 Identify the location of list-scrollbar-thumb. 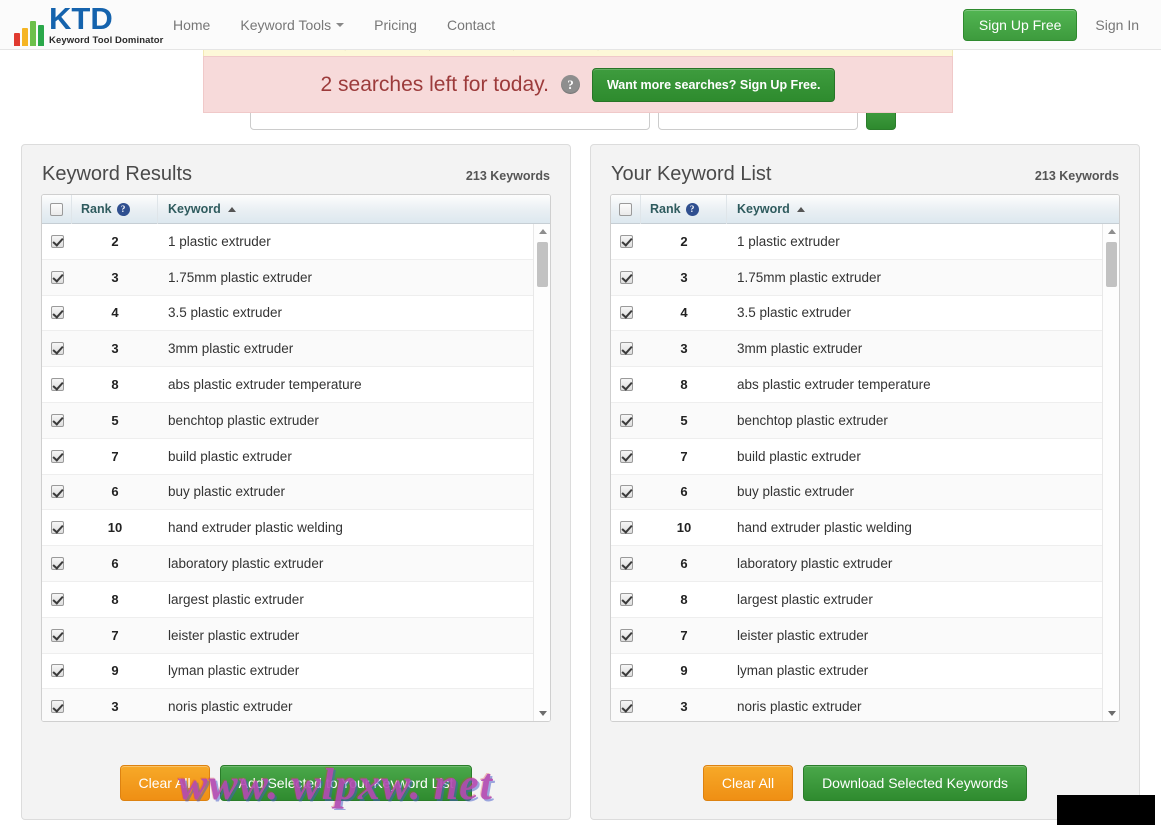
(1111, 264).